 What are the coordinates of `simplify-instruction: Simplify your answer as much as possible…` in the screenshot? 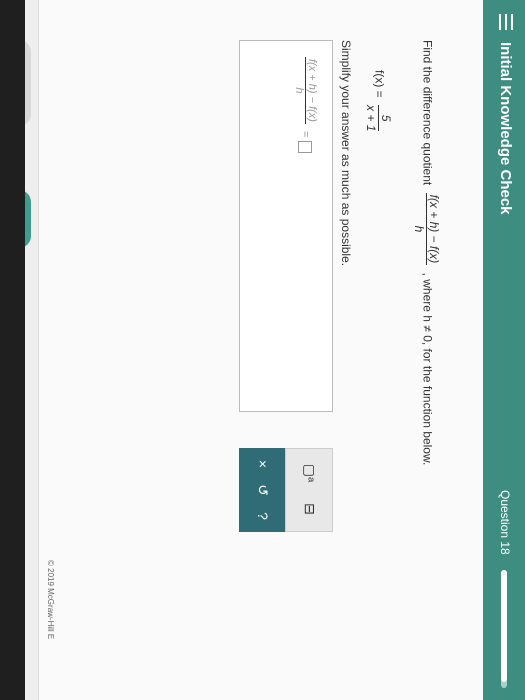 It's located at (346, 153).